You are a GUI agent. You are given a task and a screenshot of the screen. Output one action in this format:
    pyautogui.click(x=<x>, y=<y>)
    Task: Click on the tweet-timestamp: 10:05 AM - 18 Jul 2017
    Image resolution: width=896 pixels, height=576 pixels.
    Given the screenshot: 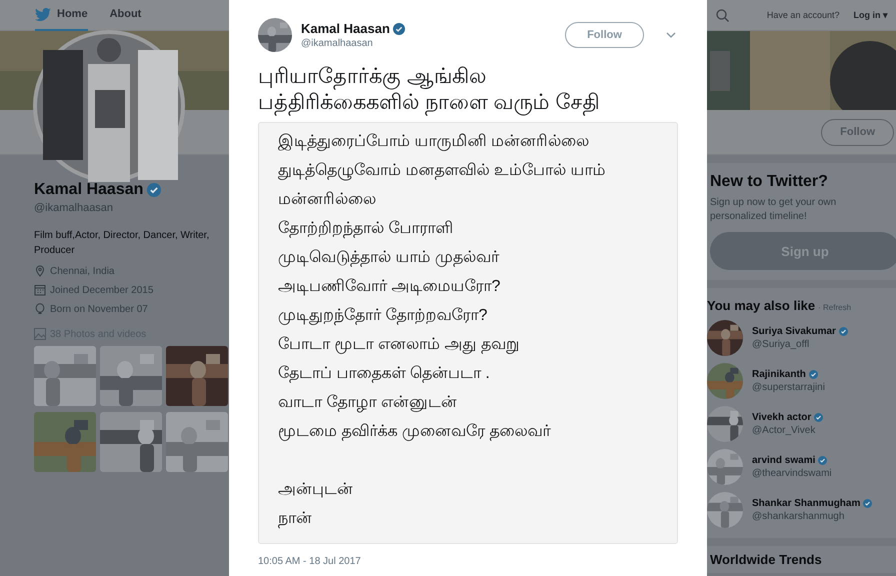 What is the action you would take?
    pyautogui.click(x=310, y=561)
    